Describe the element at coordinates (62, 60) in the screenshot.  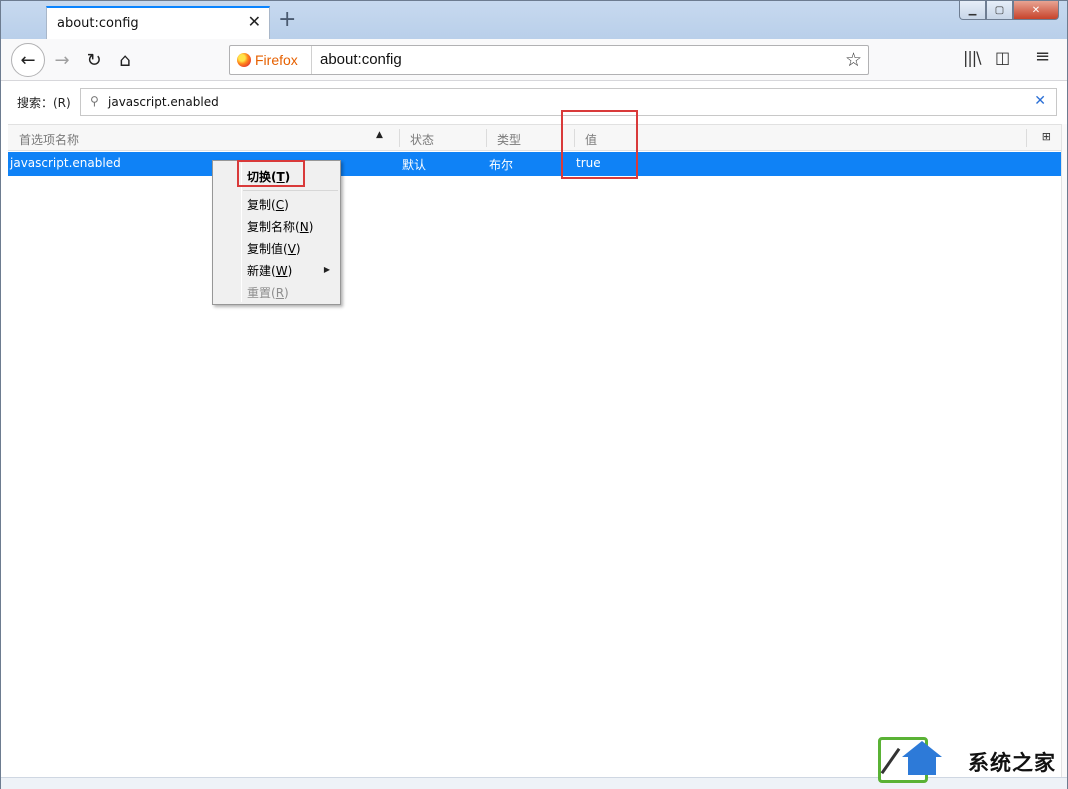
I see `forward-button: →` at that location.